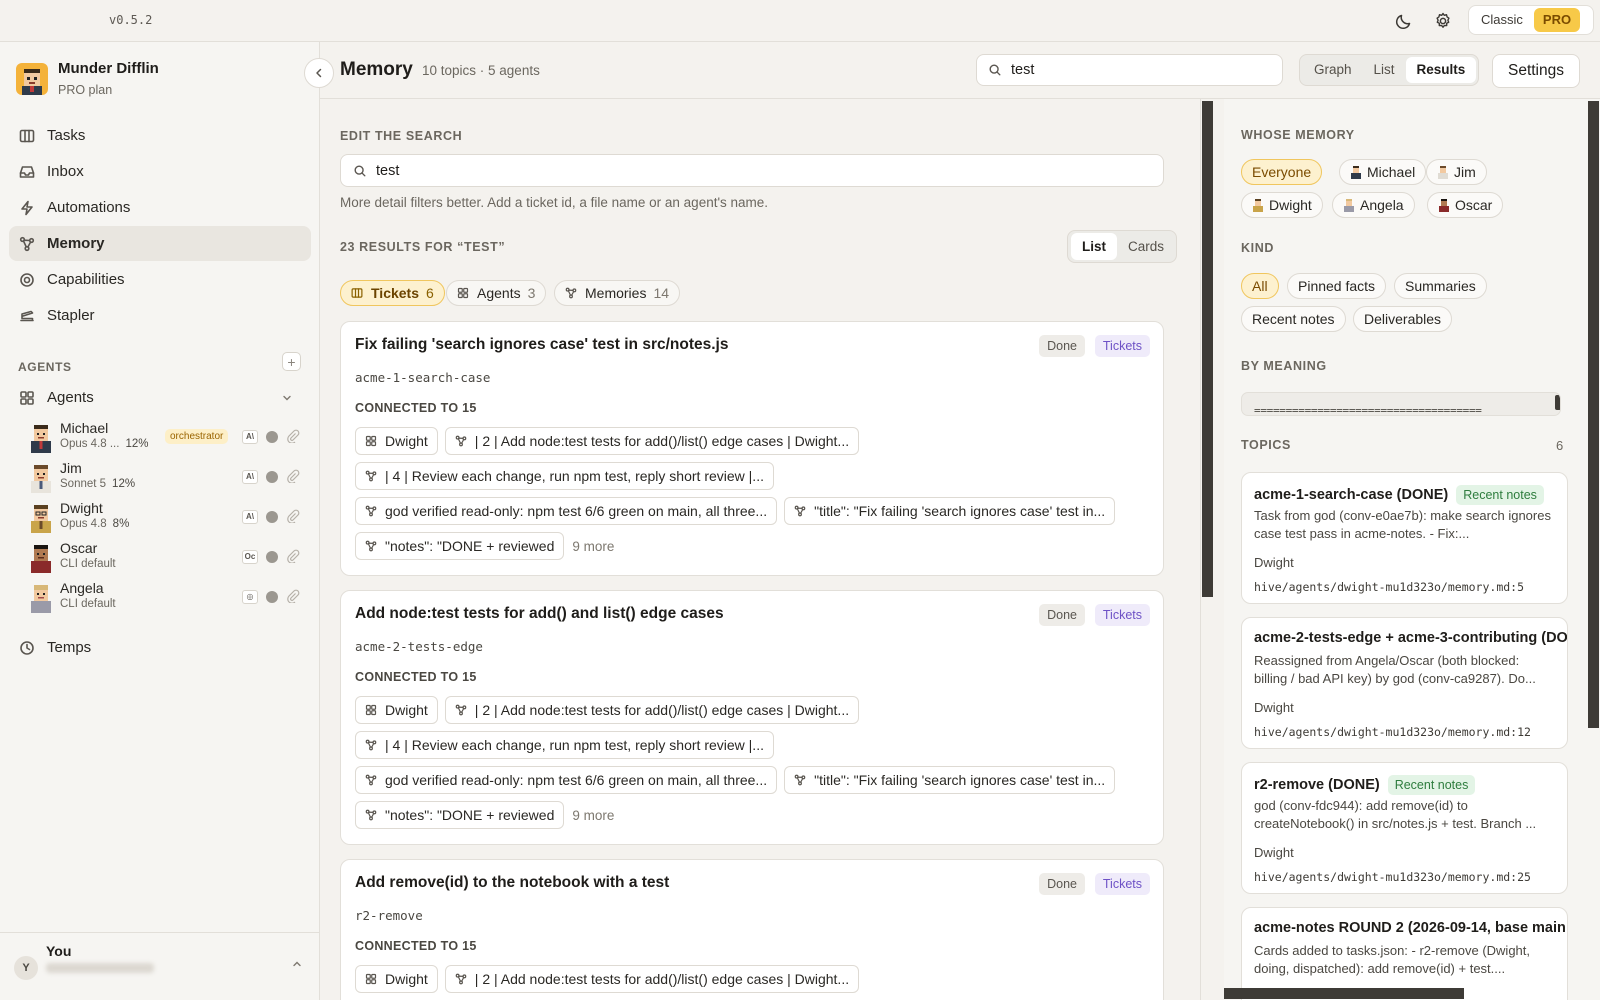  Describe the element at coordinates (167, 558) in the screenshot. I see `agent-row-oscar: Oscar CLI default Oc` at that location.